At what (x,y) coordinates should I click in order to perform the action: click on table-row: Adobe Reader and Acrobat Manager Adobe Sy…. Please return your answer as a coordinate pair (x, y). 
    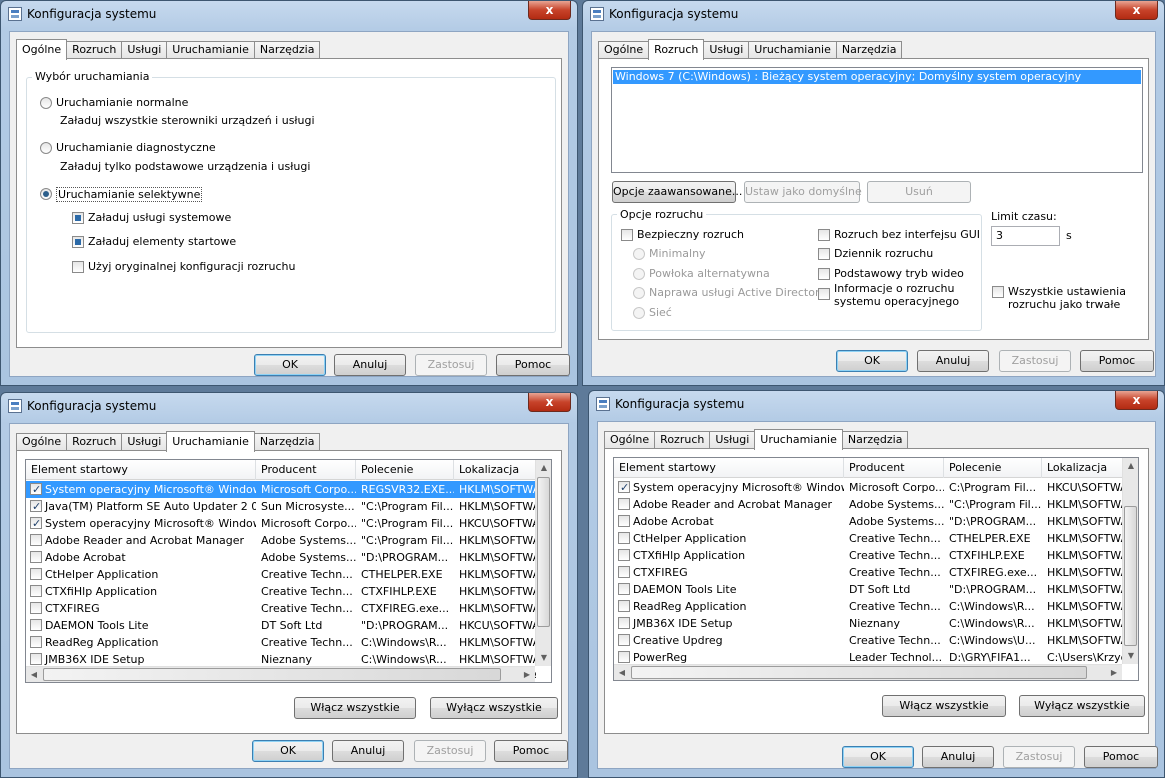
    Looking at the image, I should click on (869, 504).